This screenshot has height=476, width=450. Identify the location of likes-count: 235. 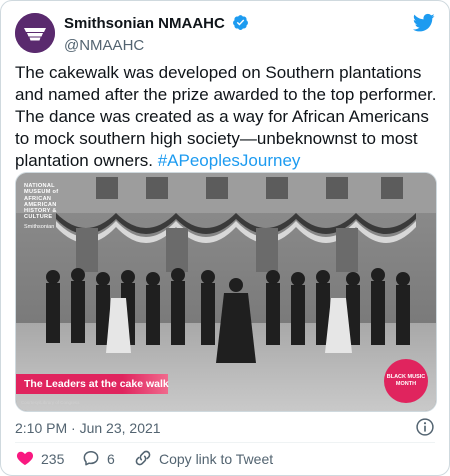
(53, 459).